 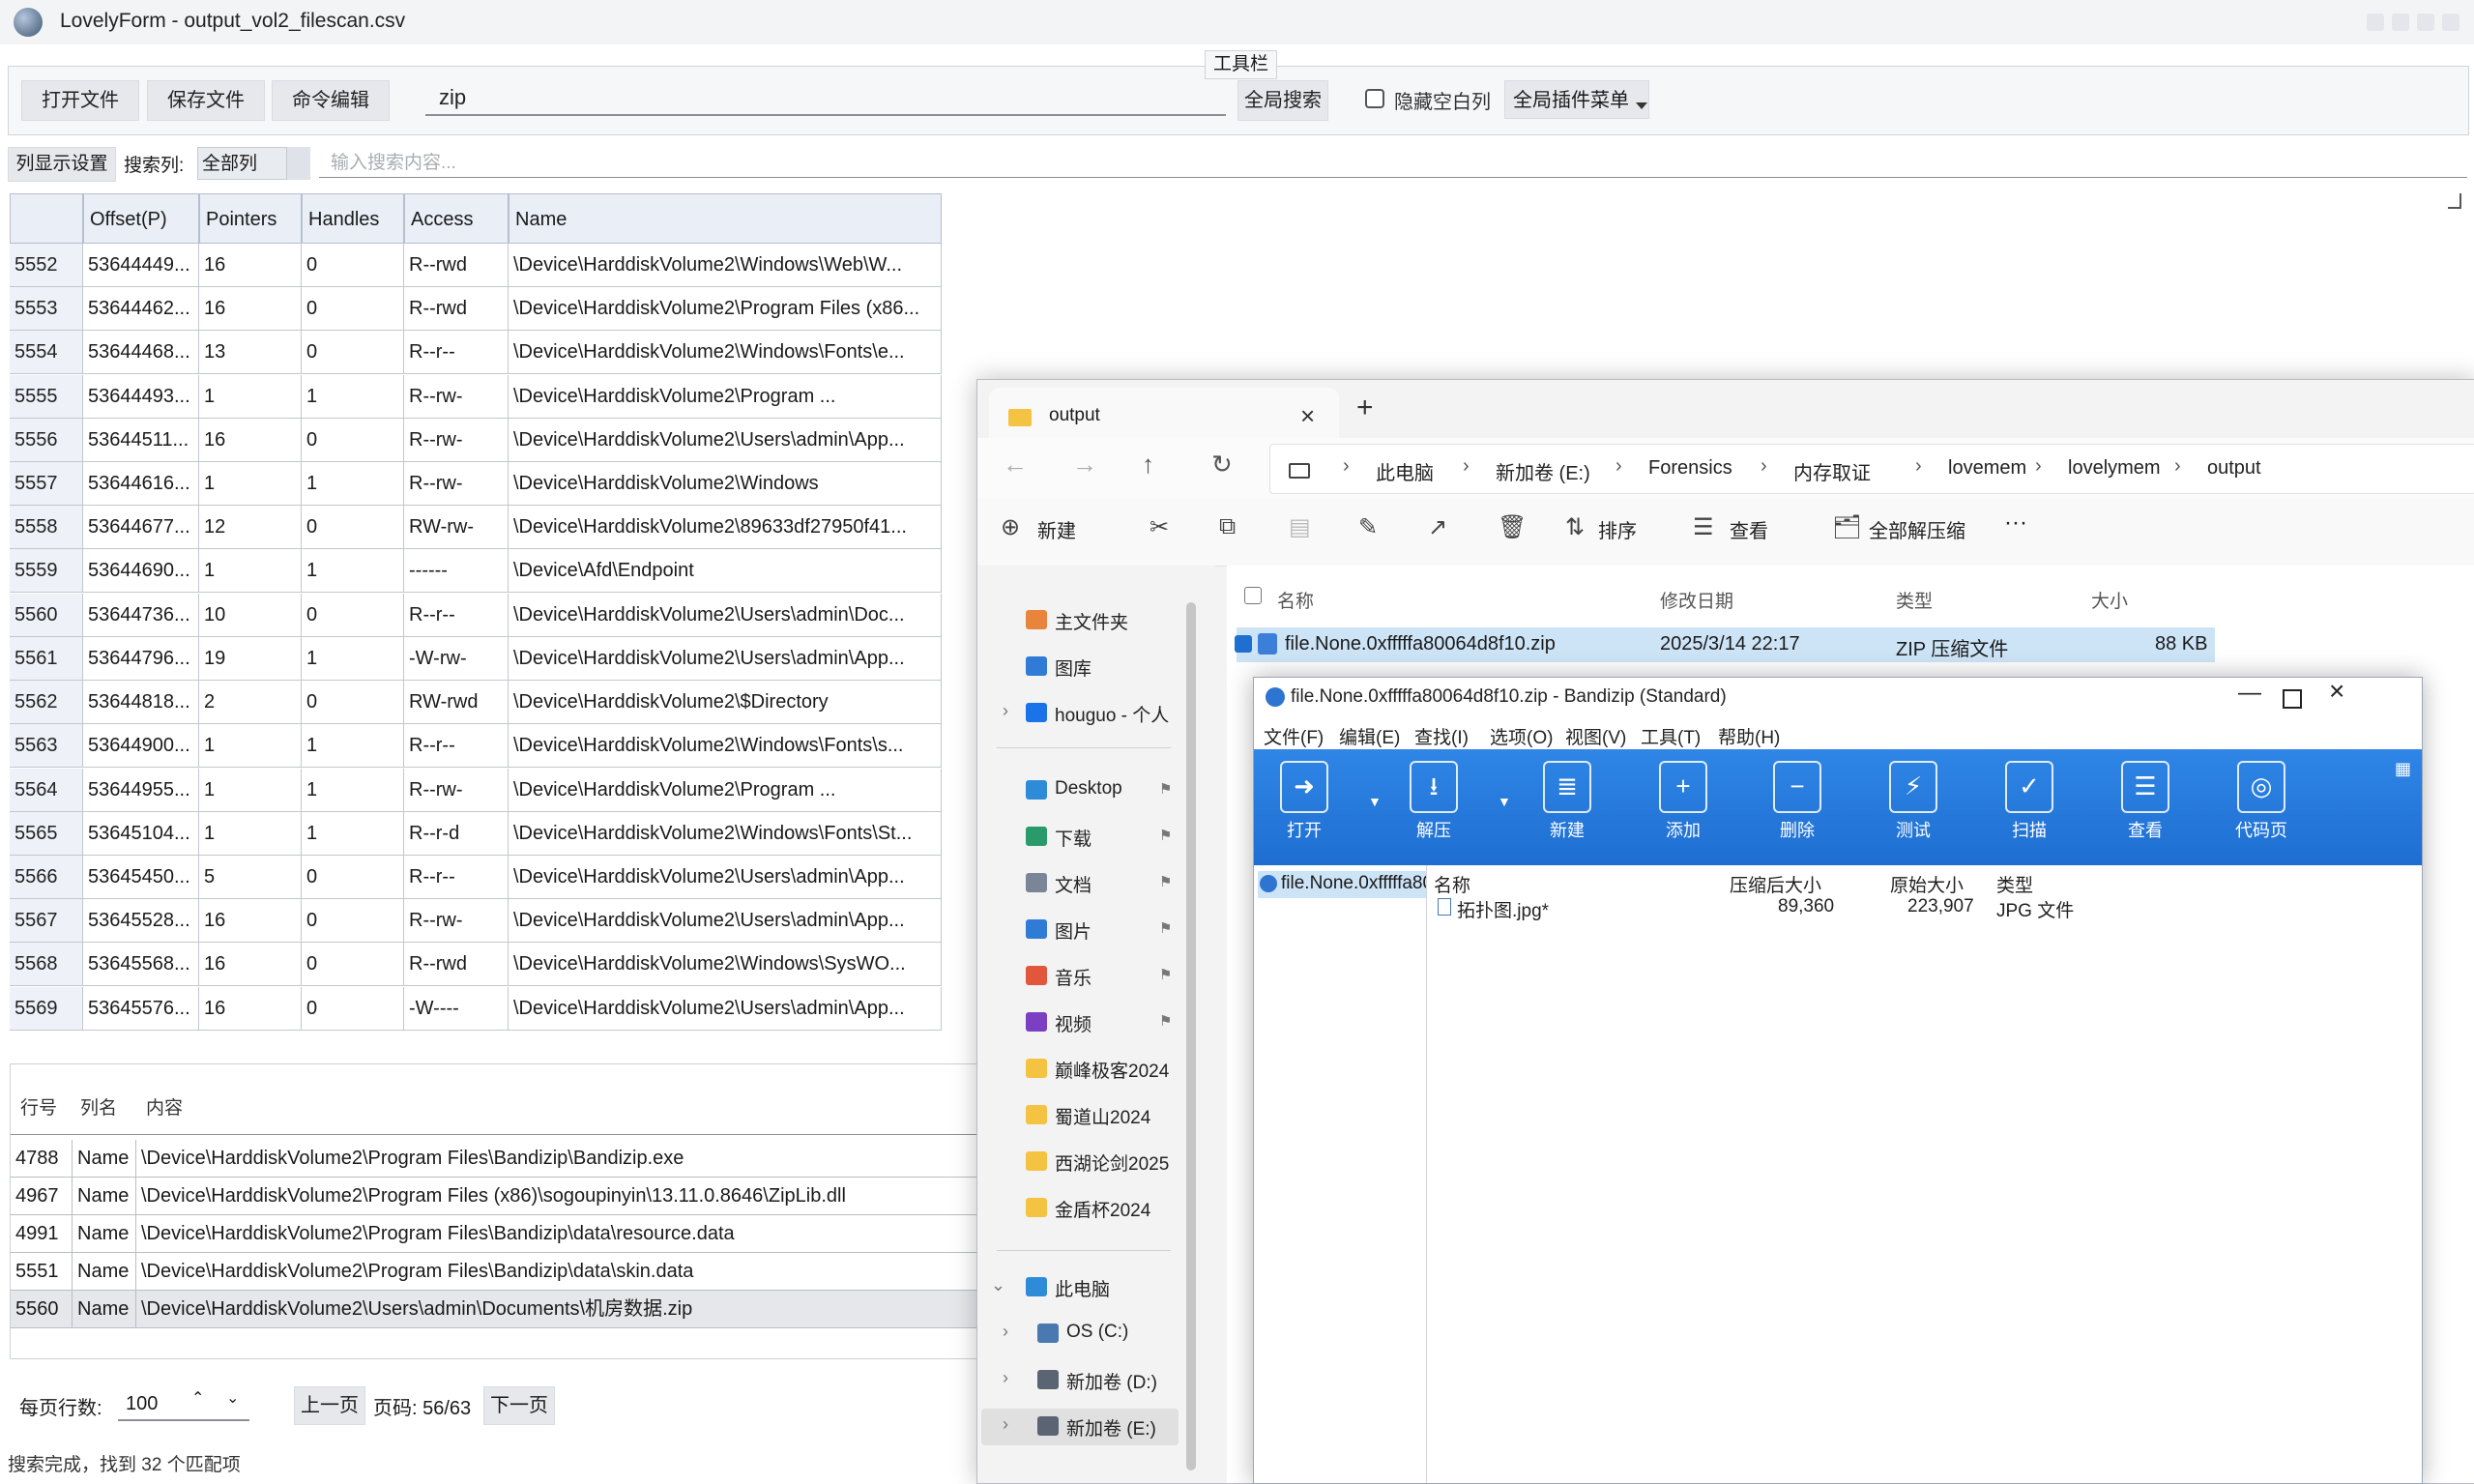 I want to click on nav-item: 图片, so click(x=1073, y=930).